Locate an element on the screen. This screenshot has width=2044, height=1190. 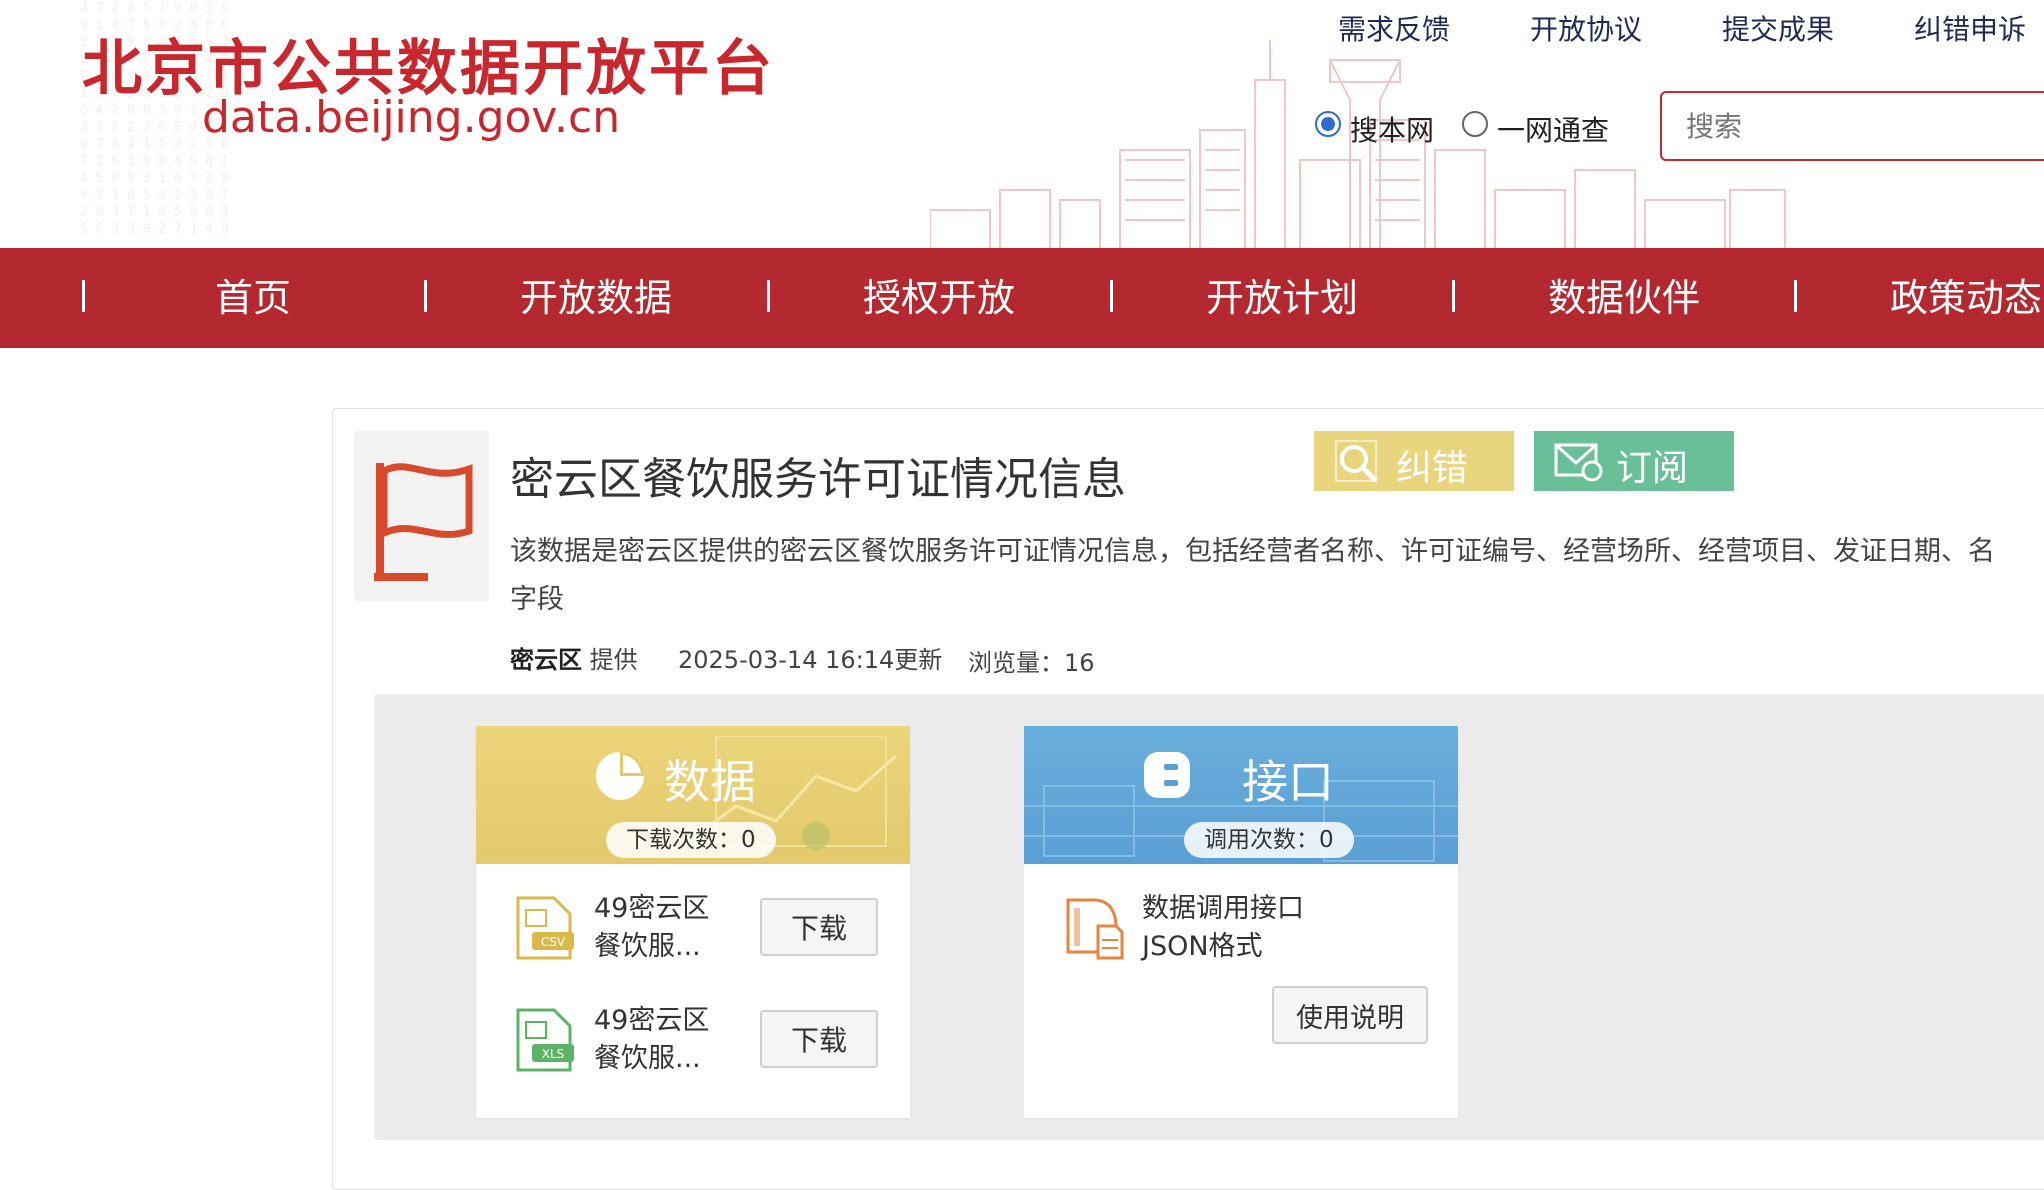
mail-subscribe-icon is located at coordinates (1578, 462).